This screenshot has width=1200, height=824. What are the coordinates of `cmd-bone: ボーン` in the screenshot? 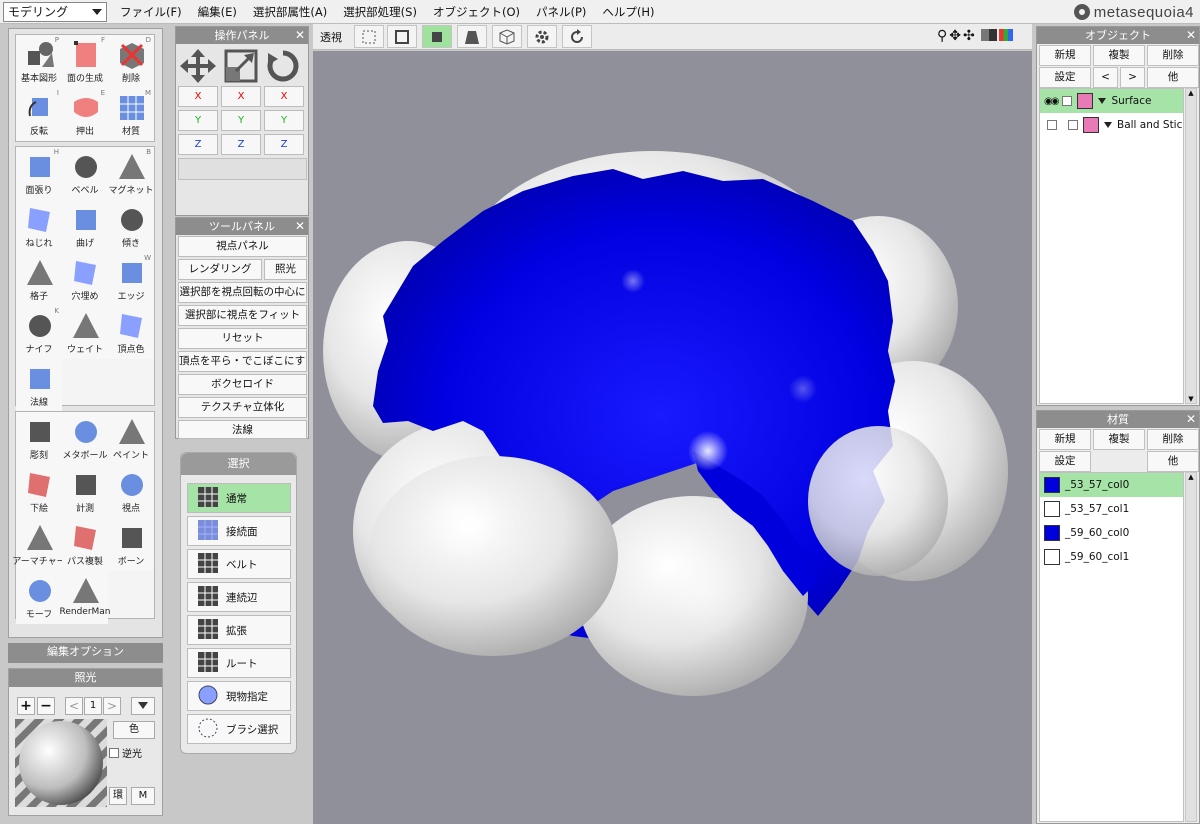 It's located at (131, 544).